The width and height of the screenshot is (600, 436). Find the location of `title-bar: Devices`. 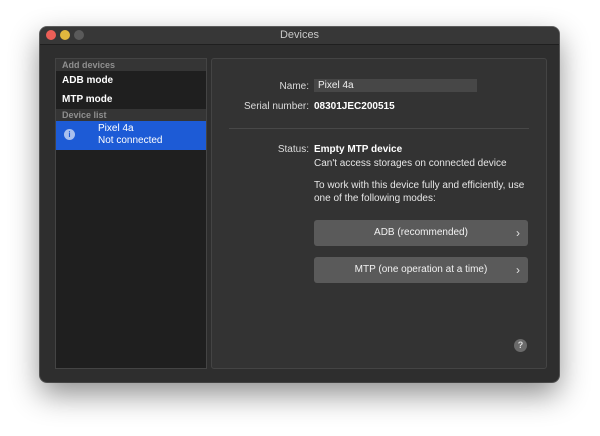

title-bar: Devices is located at coordinates (299, 36).